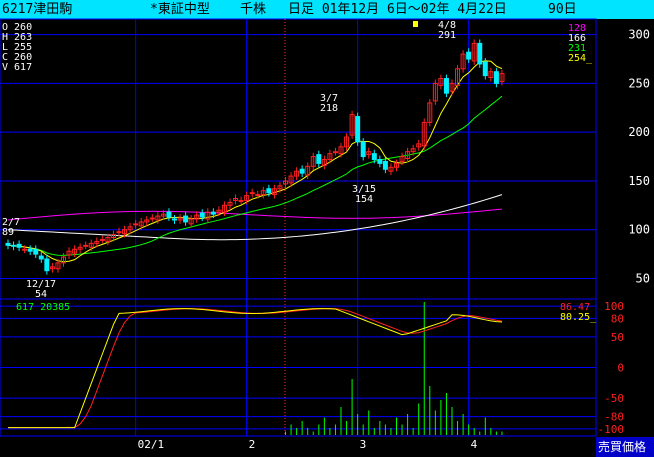 The width and height of the screenshot is (654, 457). I want to click on price-tick-label: 200, so click(639, 132).